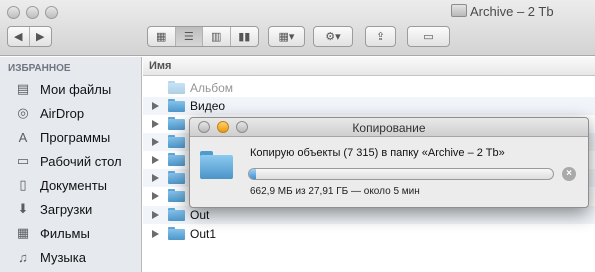  I want to click on list-icon: ☰, so click(188, 37).